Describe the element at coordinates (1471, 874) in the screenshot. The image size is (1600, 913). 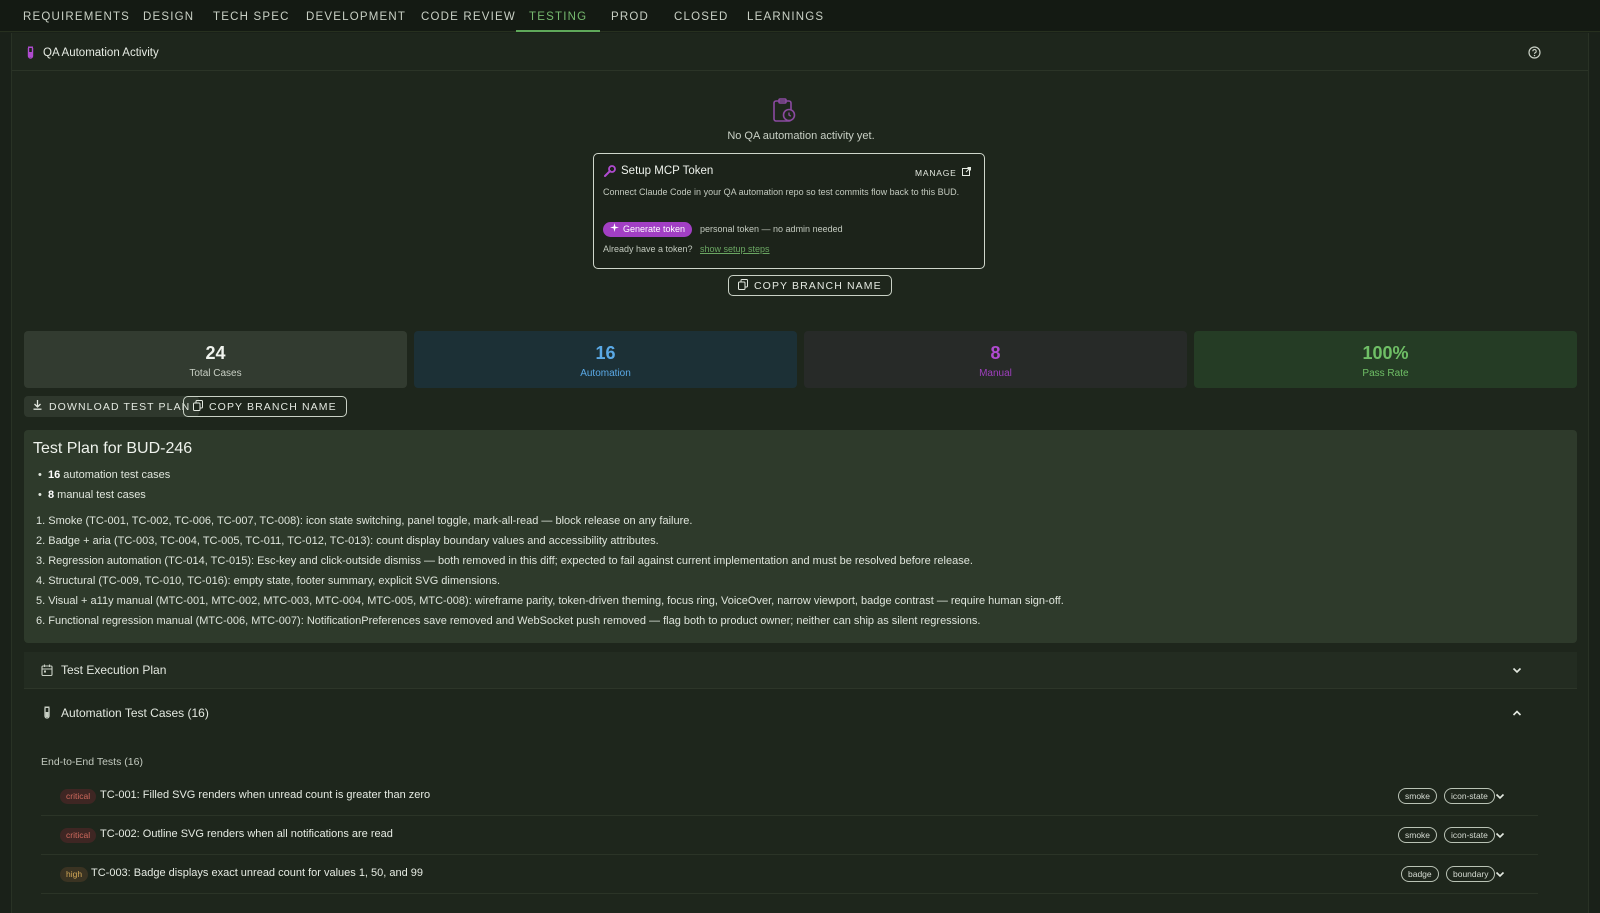
I see `tag-badge: boundary` at that location.